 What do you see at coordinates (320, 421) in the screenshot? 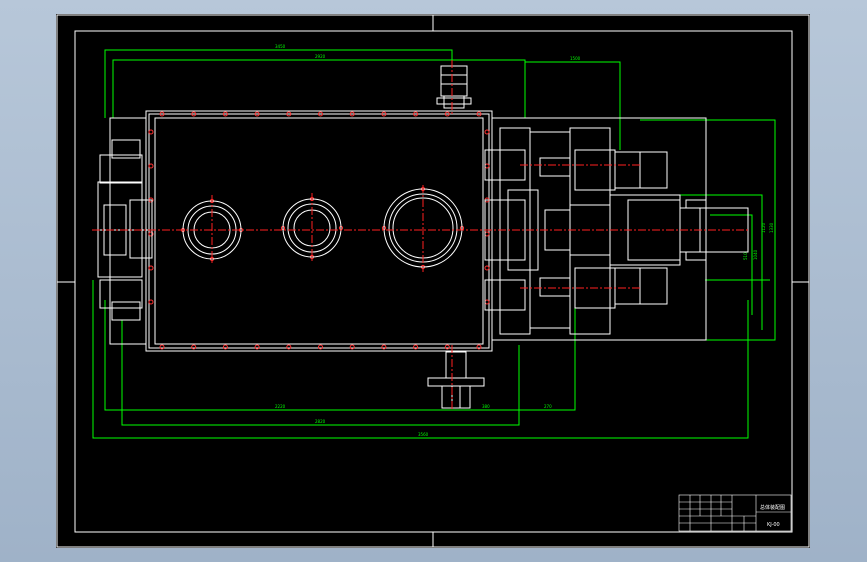
I see `dim-bottom4: 2820` at bounding box center [320, 421].